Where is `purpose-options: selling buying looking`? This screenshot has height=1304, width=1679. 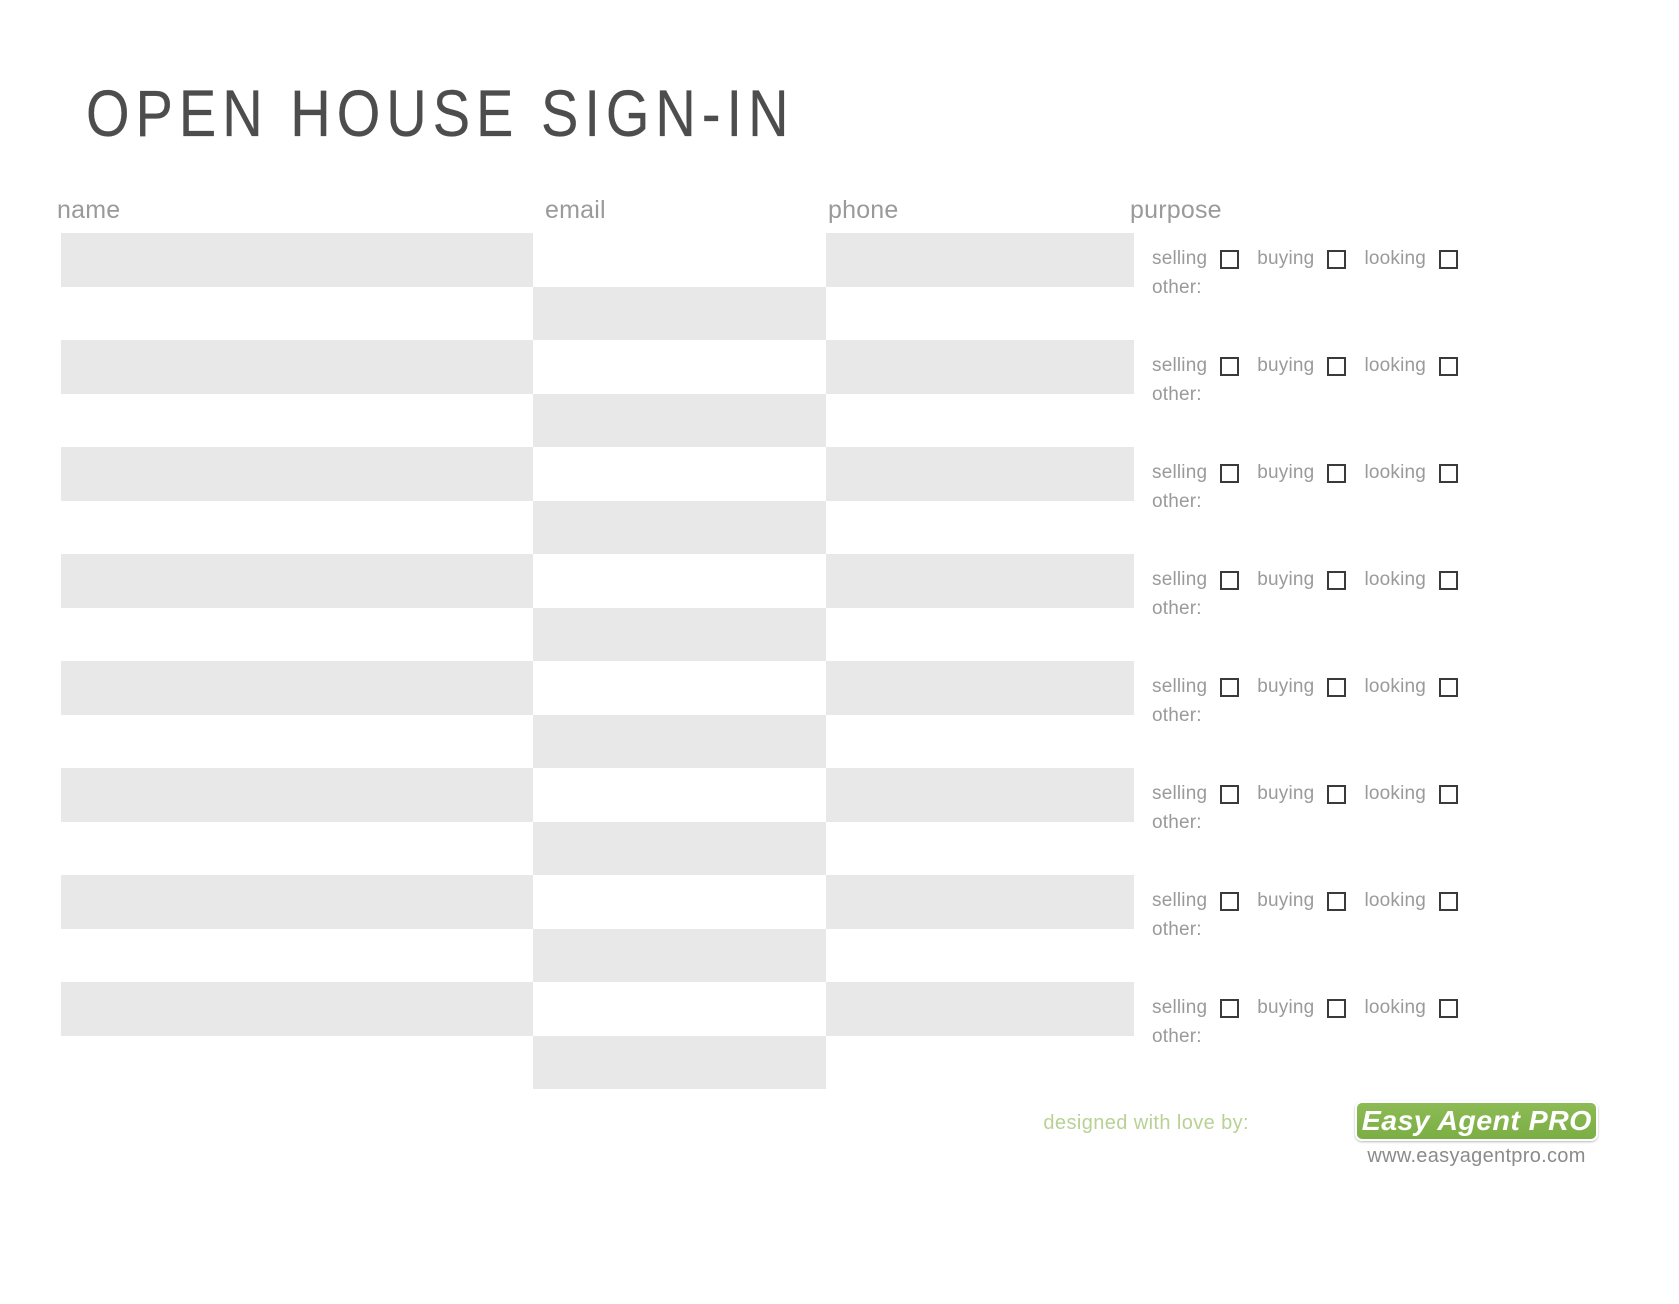 purpose-options: selling buying looking is located at coordinates (1305, 794).